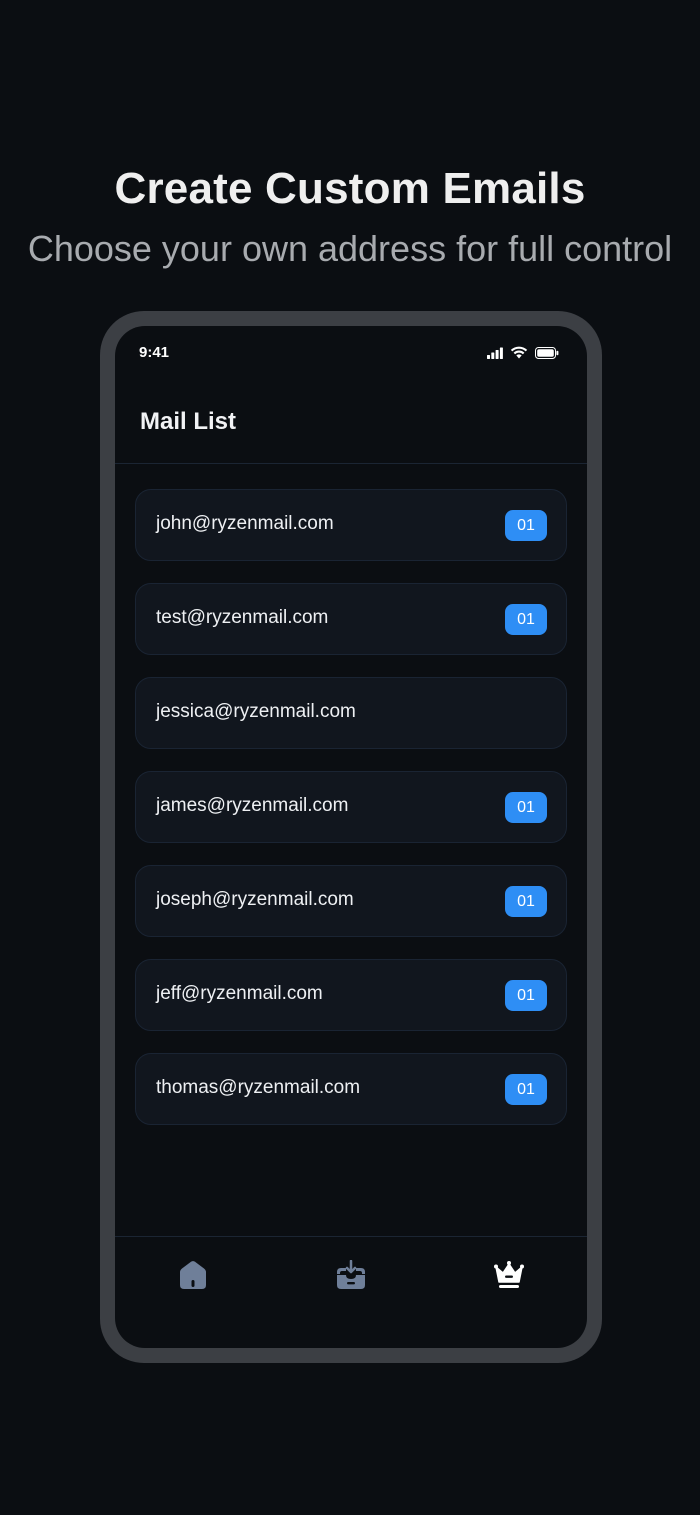 This screenshot has height=1515, width=700. I want to click on inbox-icon, so click(351, 1274).